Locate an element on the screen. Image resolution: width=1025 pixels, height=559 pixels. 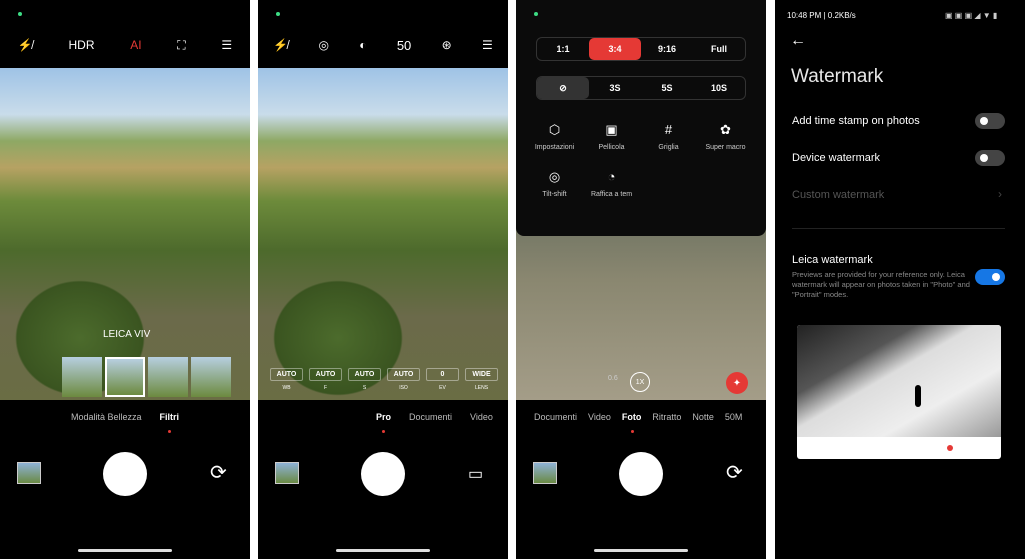
timer-selector: ⊘ 3S 5S 10S is located at coordinates (641, 88).